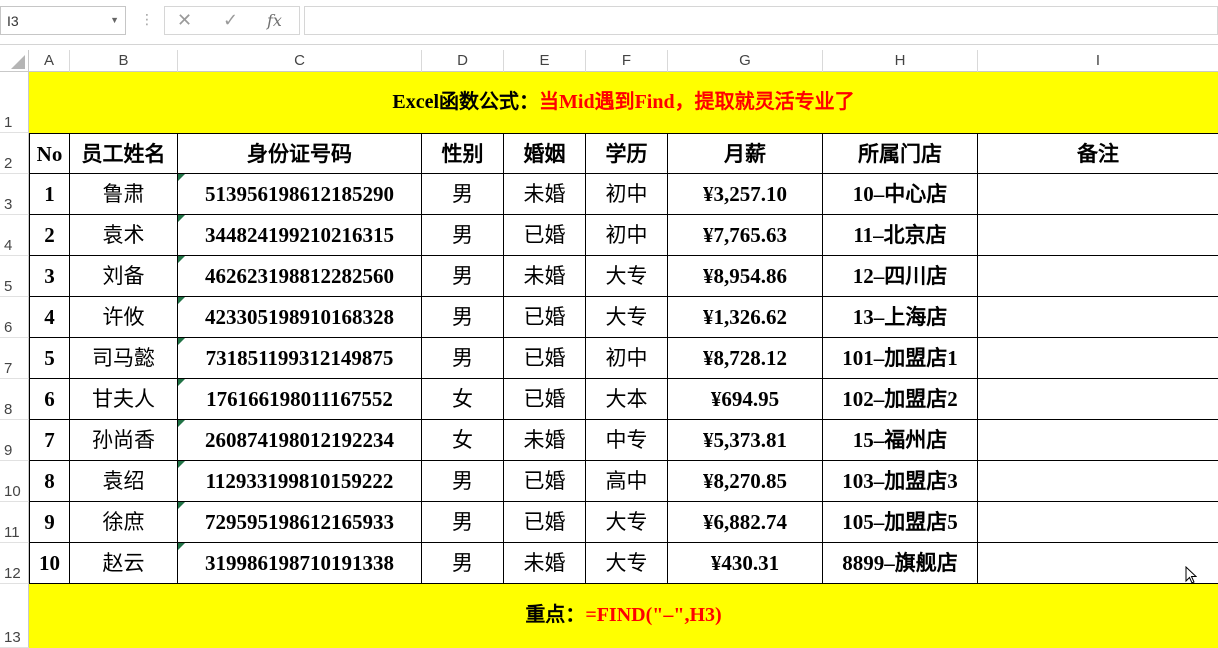 Image resolution: width=1218 pixels, height=648 pixels. Describe the element at coordinates (745, 481) in the screenshot. I see `cell-salary: ¥8,270.85` at that location.